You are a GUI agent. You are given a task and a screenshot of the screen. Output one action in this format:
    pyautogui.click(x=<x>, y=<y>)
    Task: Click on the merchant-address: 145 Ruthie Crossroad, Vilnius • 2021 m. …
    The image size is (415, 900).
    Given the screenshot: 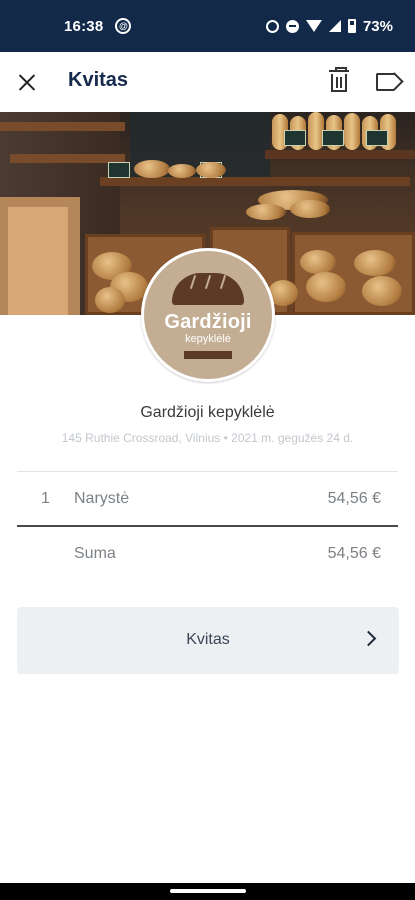 What is the action you would take?
    pyautogui.click(x=207, y=438)
    